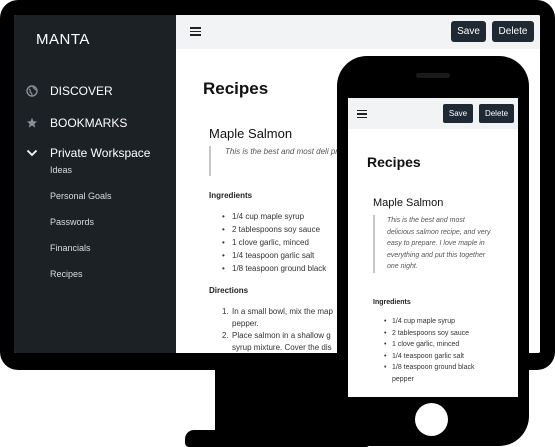 This screenshot has height=447, width=555. I want to click on nav-label: BOOKMARKS, so click(89, 123).